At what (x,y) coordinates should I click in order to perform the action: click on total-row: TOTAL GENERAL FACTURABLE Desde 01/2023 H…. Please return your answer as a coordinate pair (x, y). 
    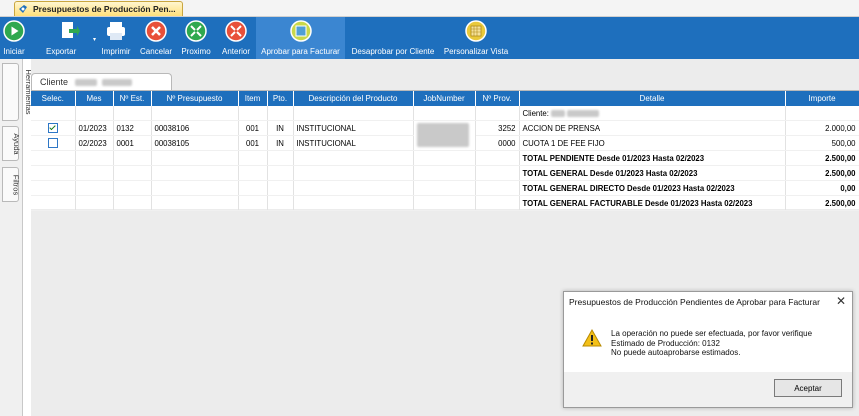
    Looking at the image, I should click on (445, 203).